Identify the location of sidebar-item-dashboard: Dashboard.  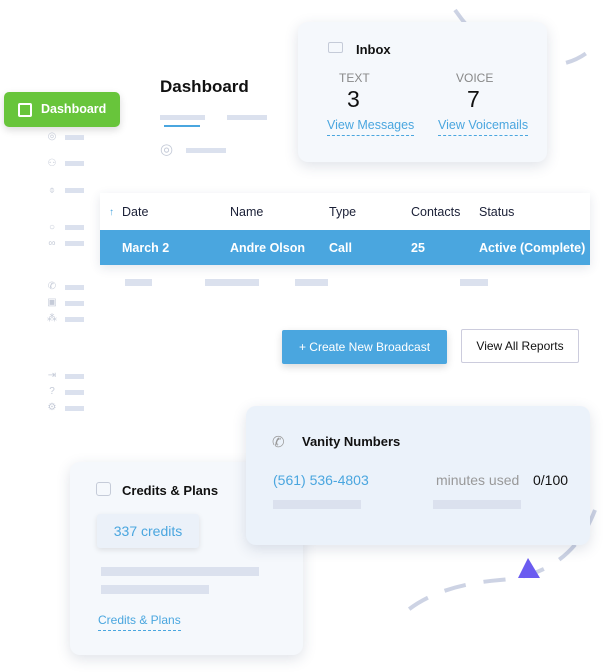
(62, 109).